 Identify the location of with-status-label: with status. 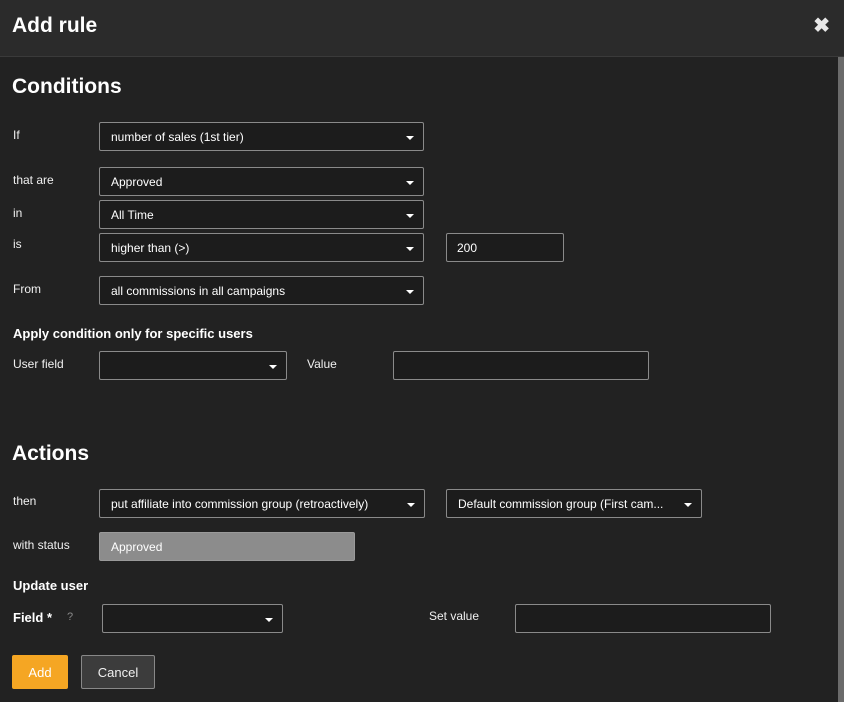
(41, 545).